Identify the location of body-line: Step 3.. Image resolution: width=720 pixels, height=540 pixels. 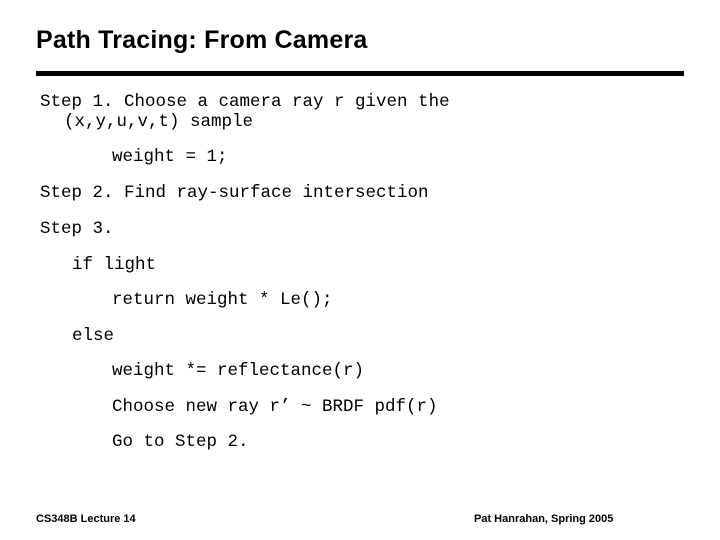
(77, 229).